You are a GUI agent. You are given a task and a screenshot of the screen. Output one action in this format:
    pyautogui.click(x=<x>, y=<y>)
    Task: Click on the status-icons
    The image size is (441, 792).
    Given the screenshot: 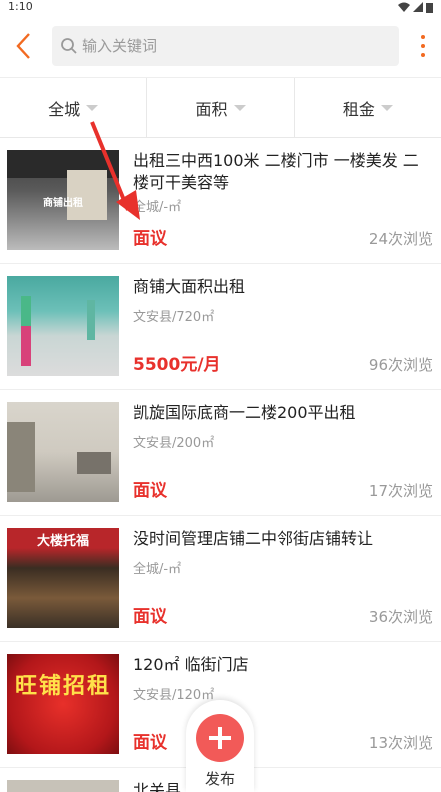 What is the action you would take?
    pyautogui.click(x=415, y=7)
    